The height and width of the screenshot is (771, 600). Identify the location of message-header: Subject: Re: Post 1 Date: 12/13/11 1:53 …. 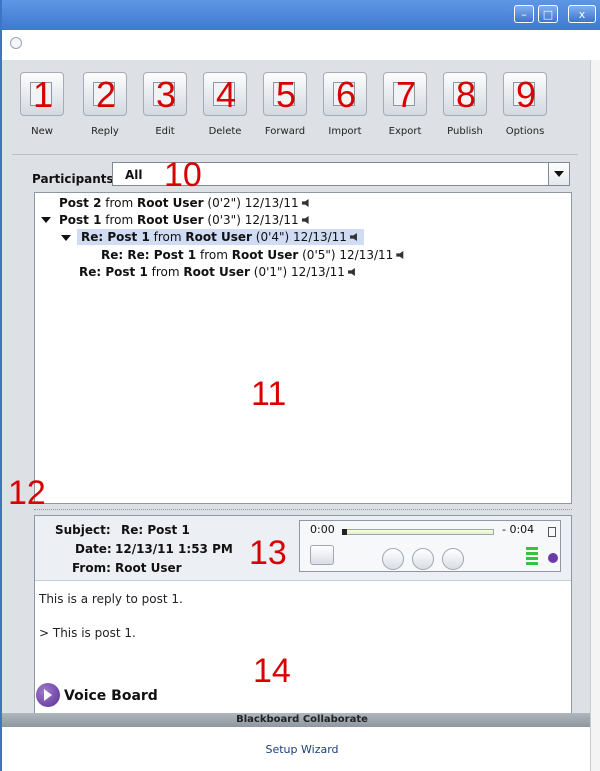
(303, 548).